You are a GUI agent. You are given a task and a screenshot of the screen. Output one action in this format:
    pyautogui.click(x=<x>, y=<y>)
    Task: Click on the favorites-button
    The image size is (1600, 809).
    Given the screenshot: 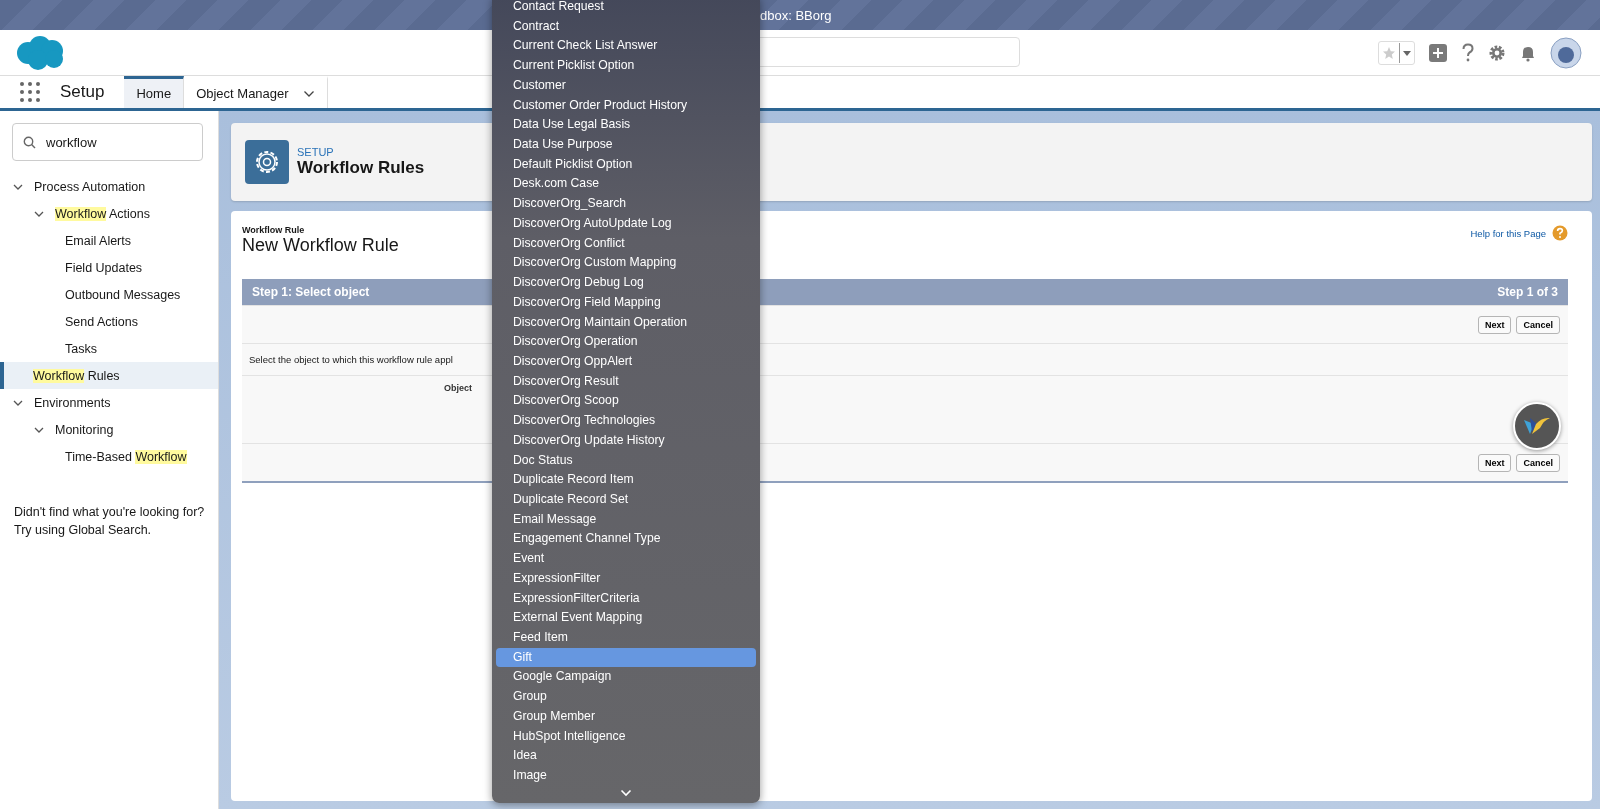 What is the action you would take?
    pyautogui.click(x=1396, y=52)
    